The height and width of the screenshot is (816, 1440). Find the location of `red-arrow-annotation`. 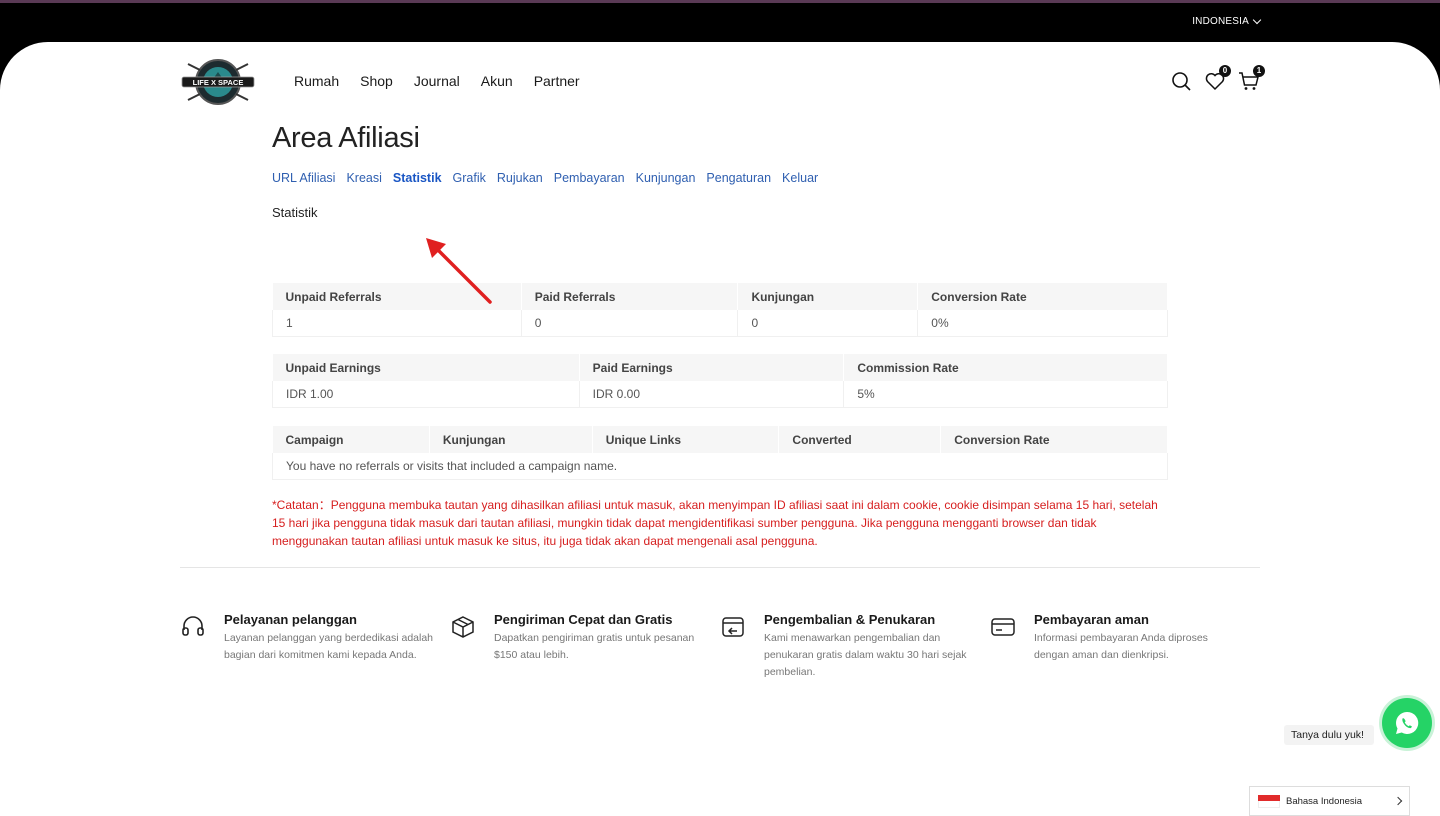

red-arrow-annotation is located at coordinates (459, 271).